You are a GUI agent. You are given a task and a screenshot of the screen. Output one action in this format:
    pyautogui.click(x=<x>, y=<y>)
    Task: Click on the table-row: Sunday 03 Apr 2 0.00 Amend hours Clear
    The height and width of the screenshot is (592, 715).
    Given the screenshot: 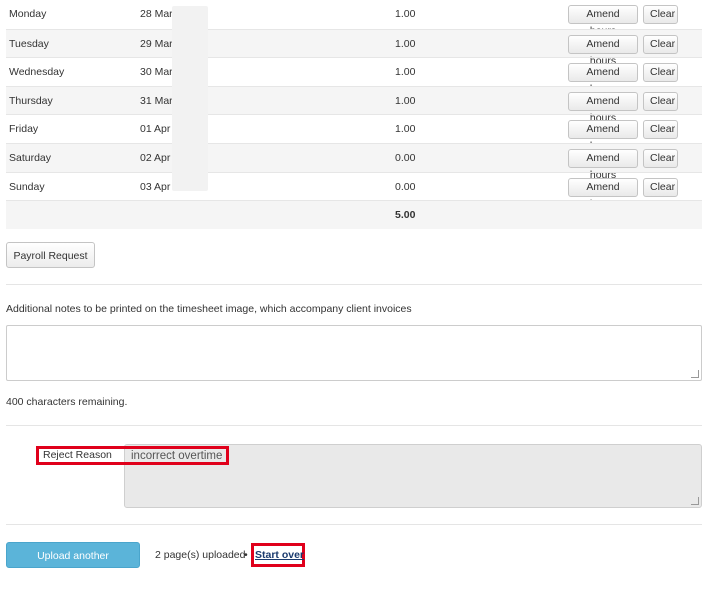 What is the action you would take?
    pyautogui.click(x=354, y=190)
    